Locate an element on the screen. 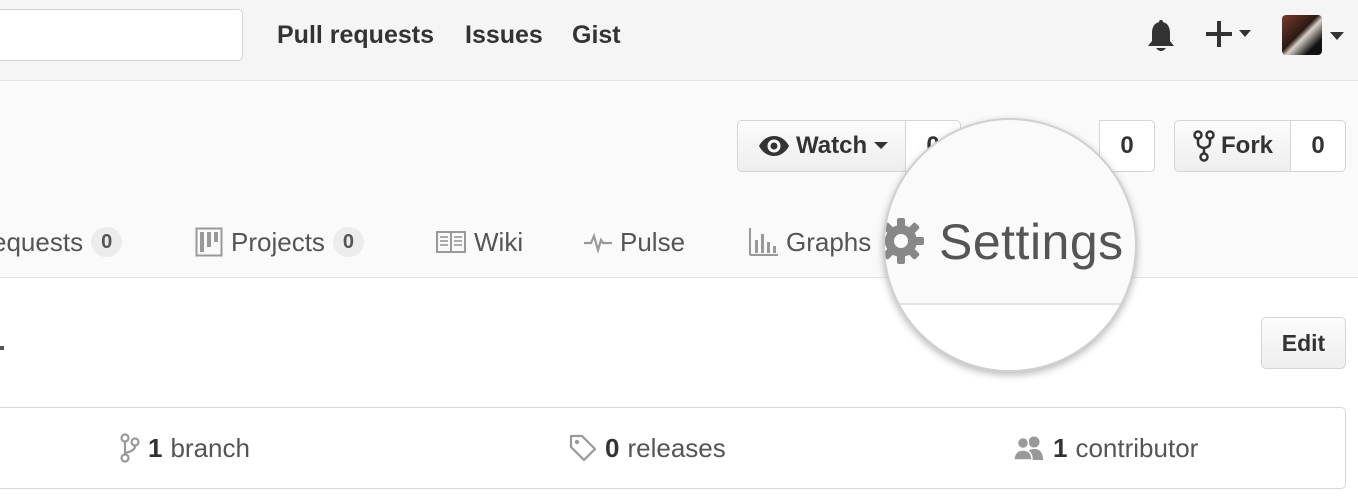 The height and width of the screenshot is (504, 1358). releases-label: releases is located at coordinates (676, 448).